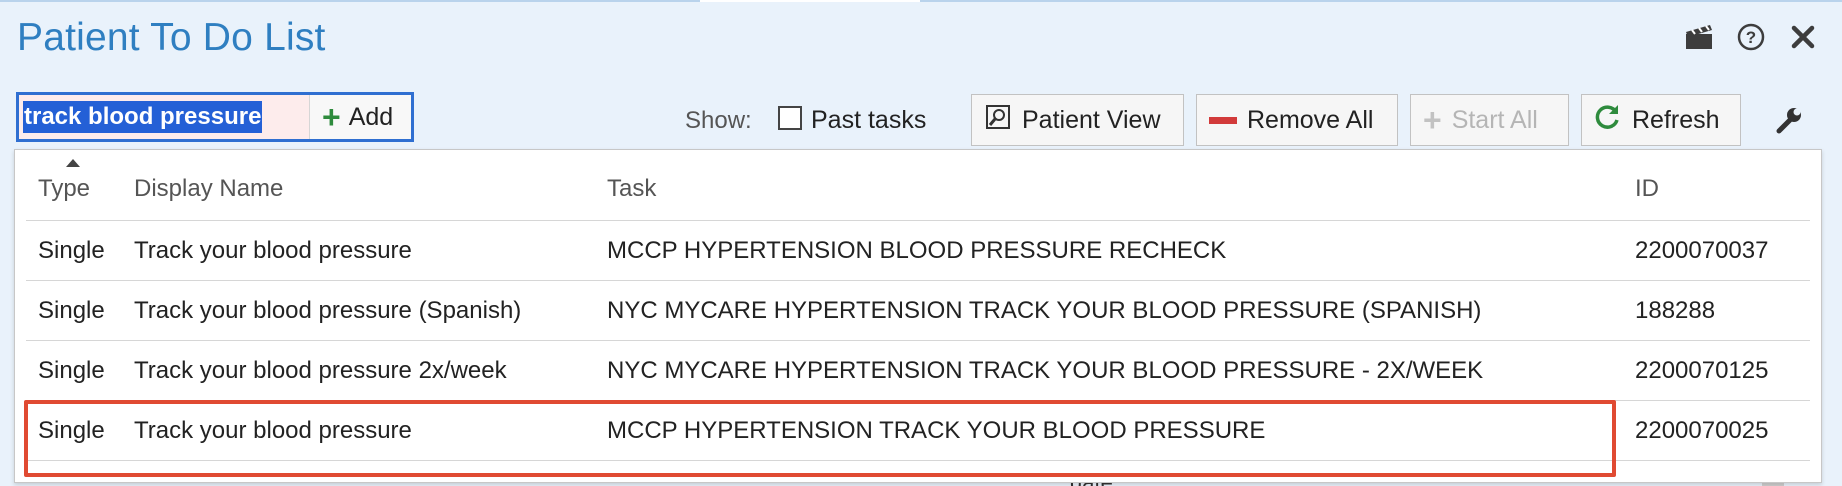  Describe the element at coordinates (370, 250) in the screenshot. I see `cell-display-name: Track your blood pressure` at that location.